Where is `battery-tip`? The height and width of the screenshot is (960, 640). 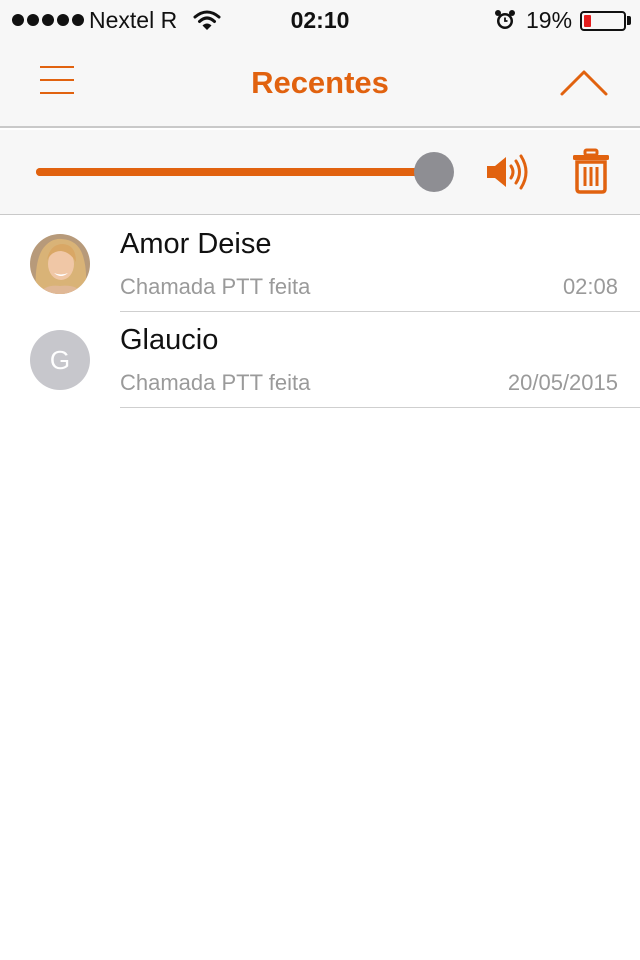 battery-tip is located at coordinates (629, 20).